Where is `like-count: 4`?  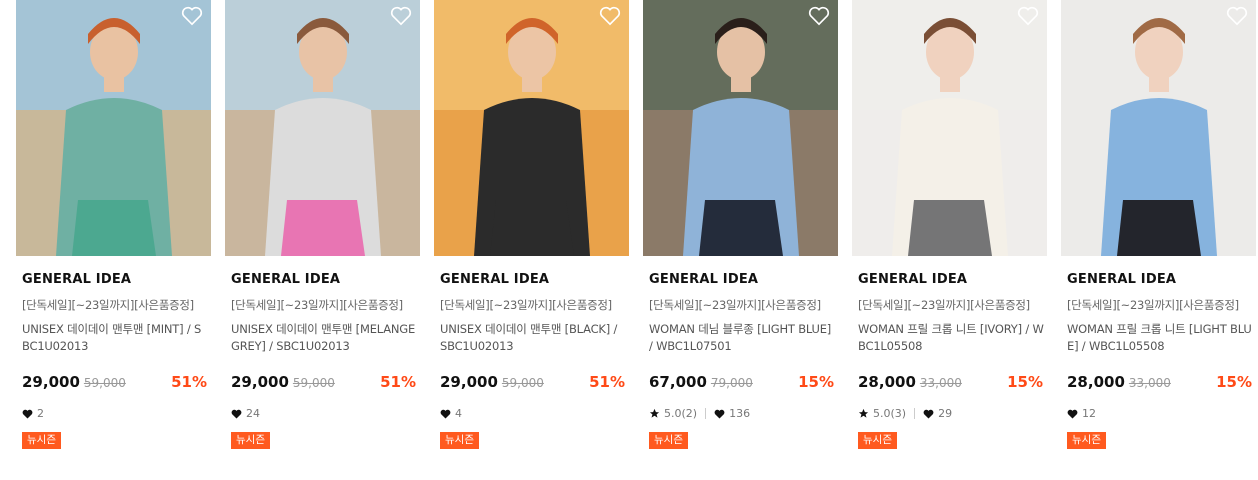 like-count: 4 is located at coordinates (458, 413).